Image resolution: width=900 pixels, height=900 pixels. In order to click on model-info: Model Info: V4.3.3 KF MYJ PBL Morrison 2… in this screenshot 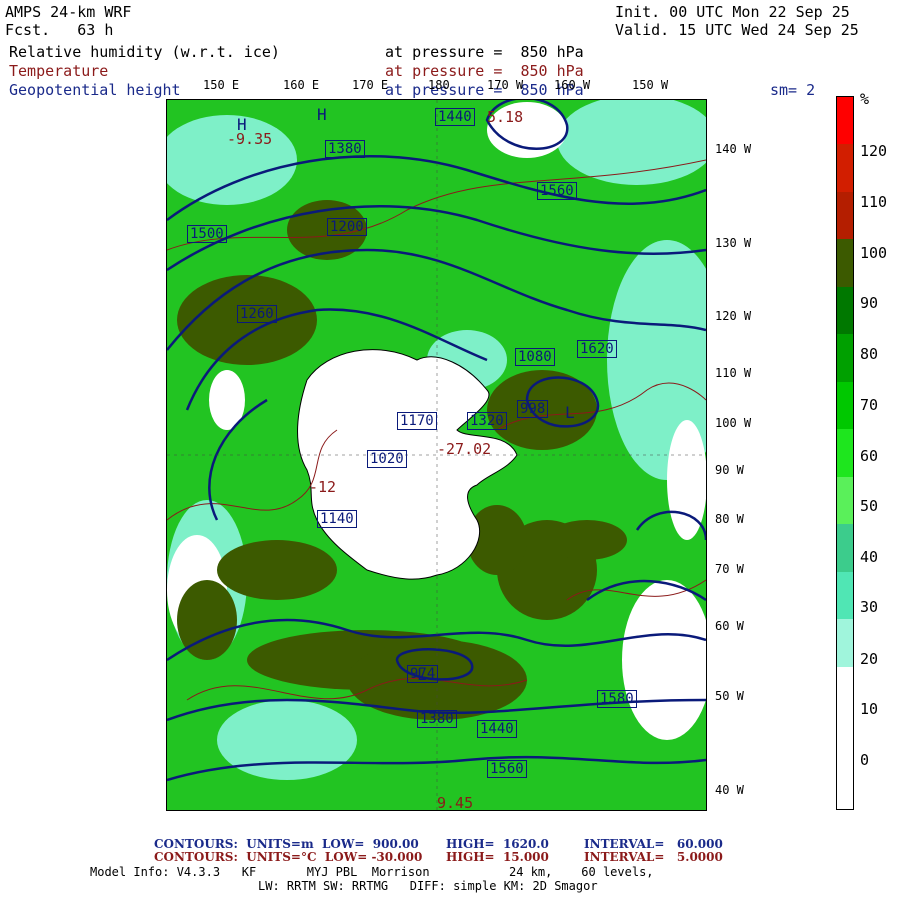, I will do `click(372, 872)`.